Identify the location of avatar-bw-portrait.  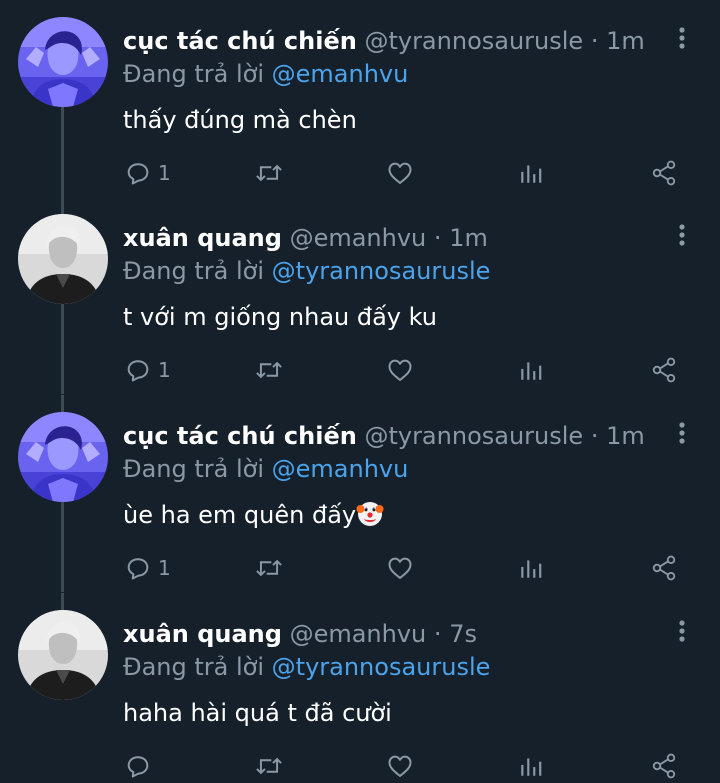
(63, 259).